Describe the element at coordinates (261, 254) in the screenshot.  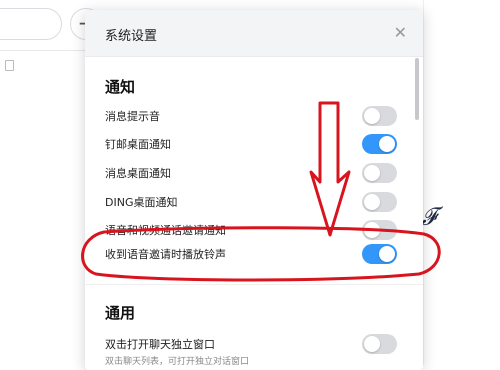
I see `annotation-ellipse` at that location.